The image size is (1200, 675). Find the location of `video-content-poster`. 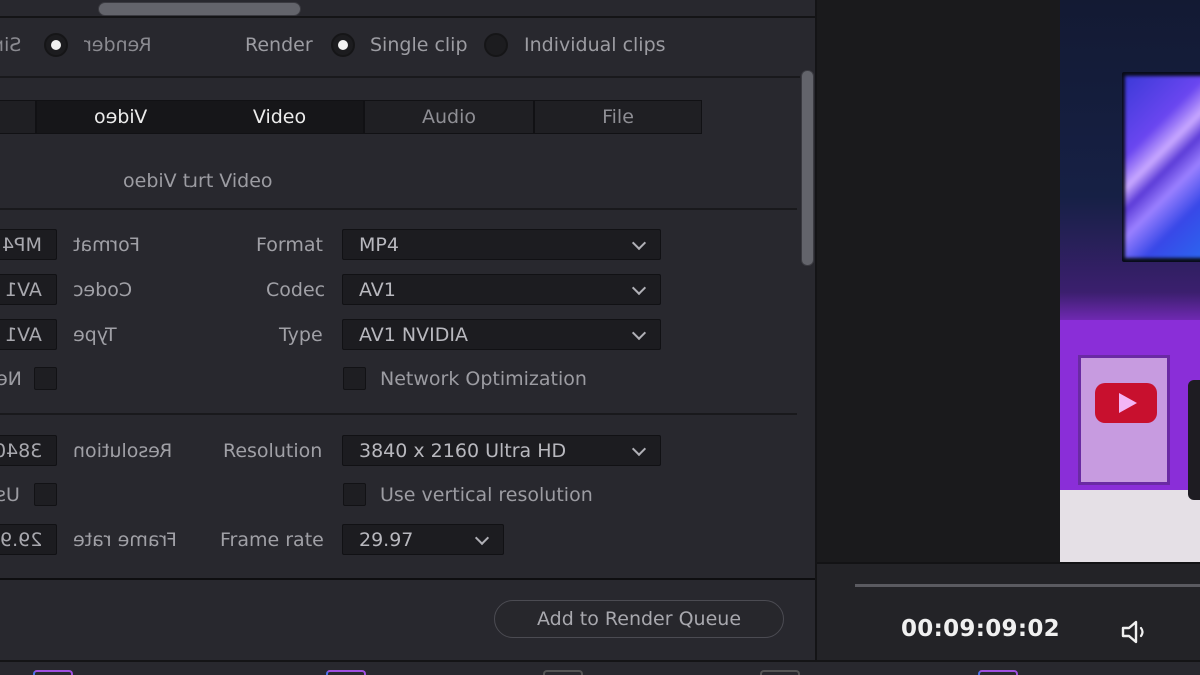

video-content-poster is located at coordinates (1124, 420).